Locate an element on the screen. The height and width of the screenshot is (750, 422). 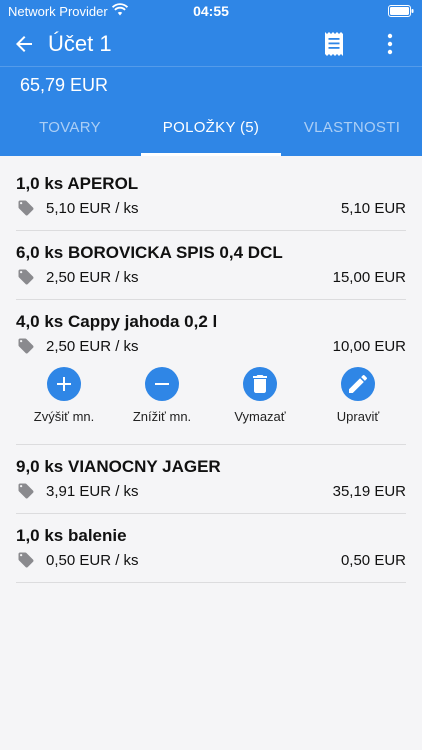
item-name: 6,0 ks BOROVICKA SPIS 0,4 DCL is located at coordinates (149, 252).